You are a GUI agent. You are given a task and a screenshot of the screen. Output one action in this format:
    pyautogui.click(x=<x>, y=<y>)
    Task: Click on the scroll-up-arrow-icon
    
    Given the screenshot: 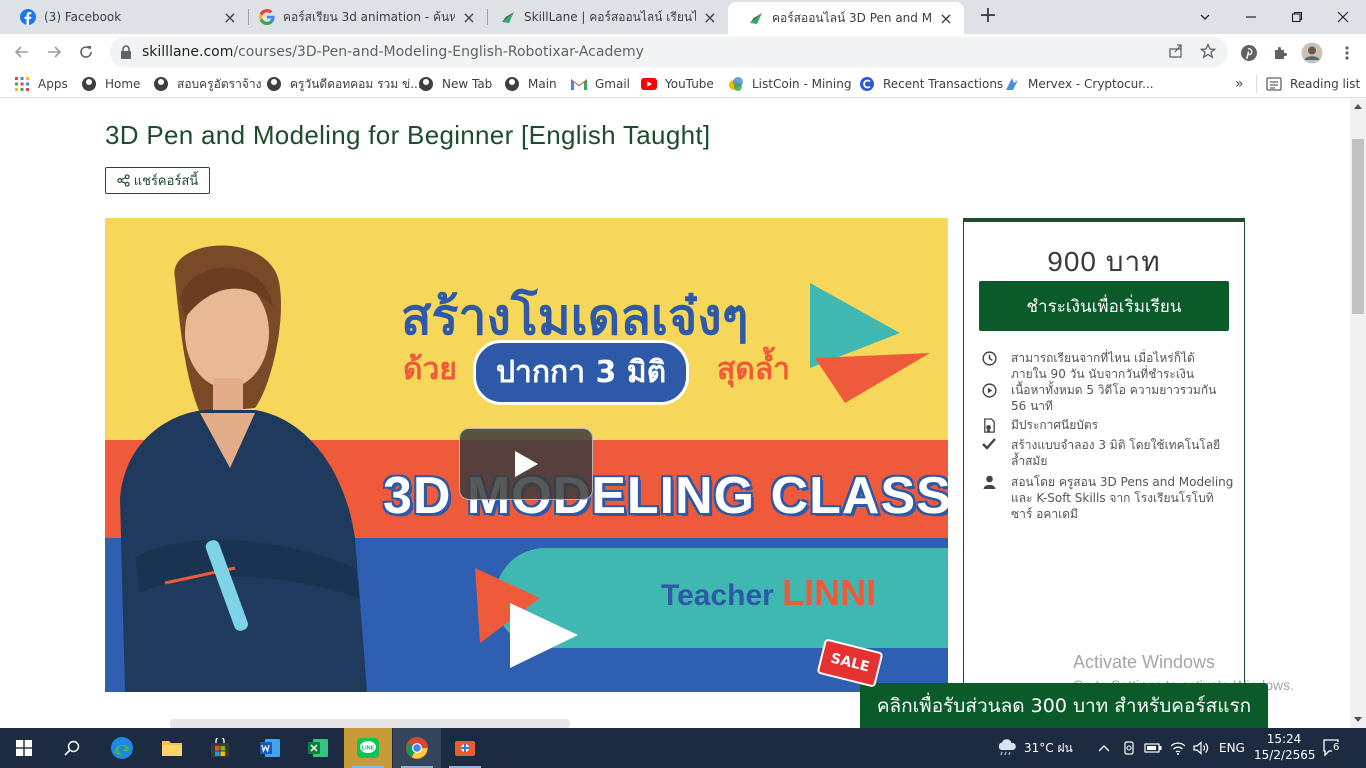 What is the action you would take?
    pyautogui.click(x=1358, y=106)
    